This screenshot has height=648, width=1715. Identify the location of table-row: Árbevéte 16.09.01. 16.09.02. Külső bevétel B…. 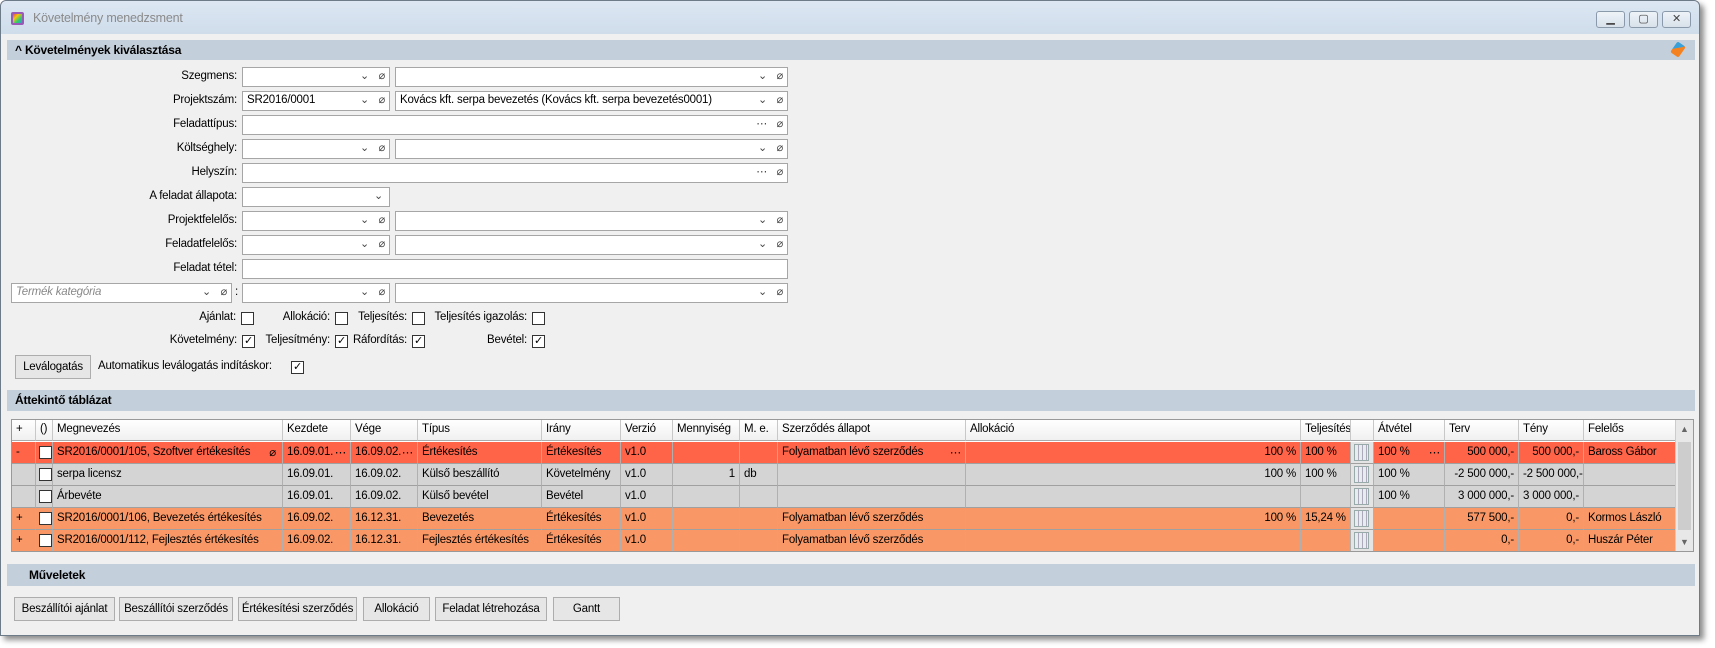
(844, 497).